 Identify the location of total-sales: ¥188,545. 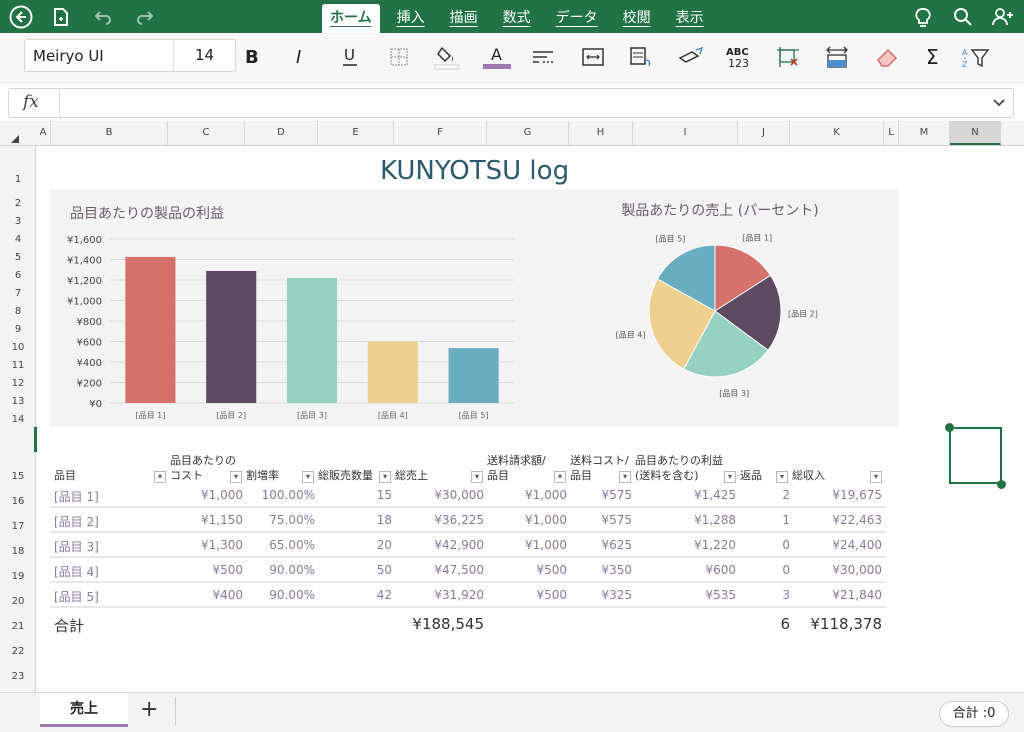
(434, 624).